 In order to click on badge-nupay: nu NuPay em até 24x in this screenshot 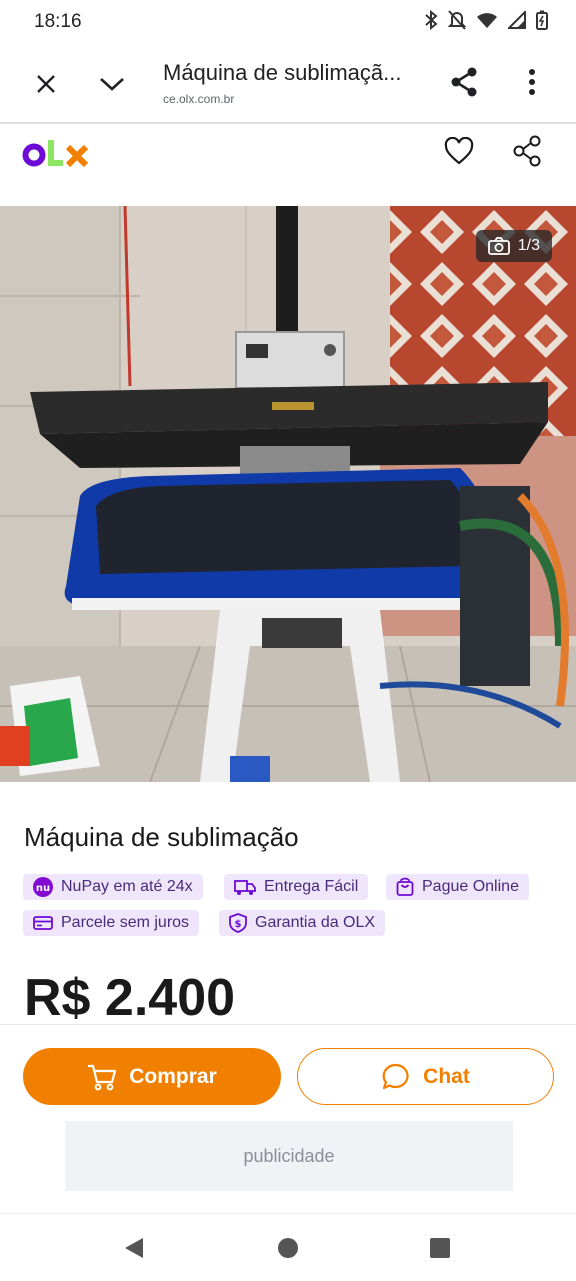, I will do `click(113, 887)`.